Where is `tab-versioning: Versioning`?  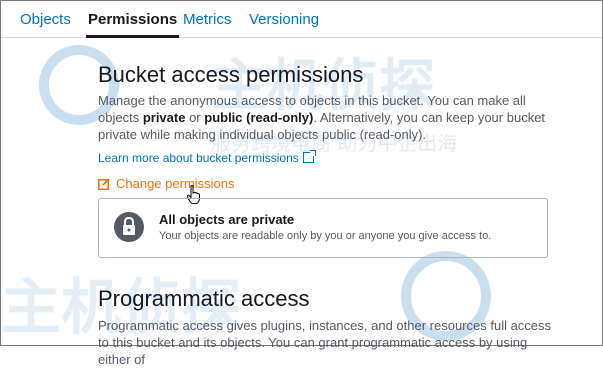 tab-versioning: Versioning is located at coordinates (284, 19).